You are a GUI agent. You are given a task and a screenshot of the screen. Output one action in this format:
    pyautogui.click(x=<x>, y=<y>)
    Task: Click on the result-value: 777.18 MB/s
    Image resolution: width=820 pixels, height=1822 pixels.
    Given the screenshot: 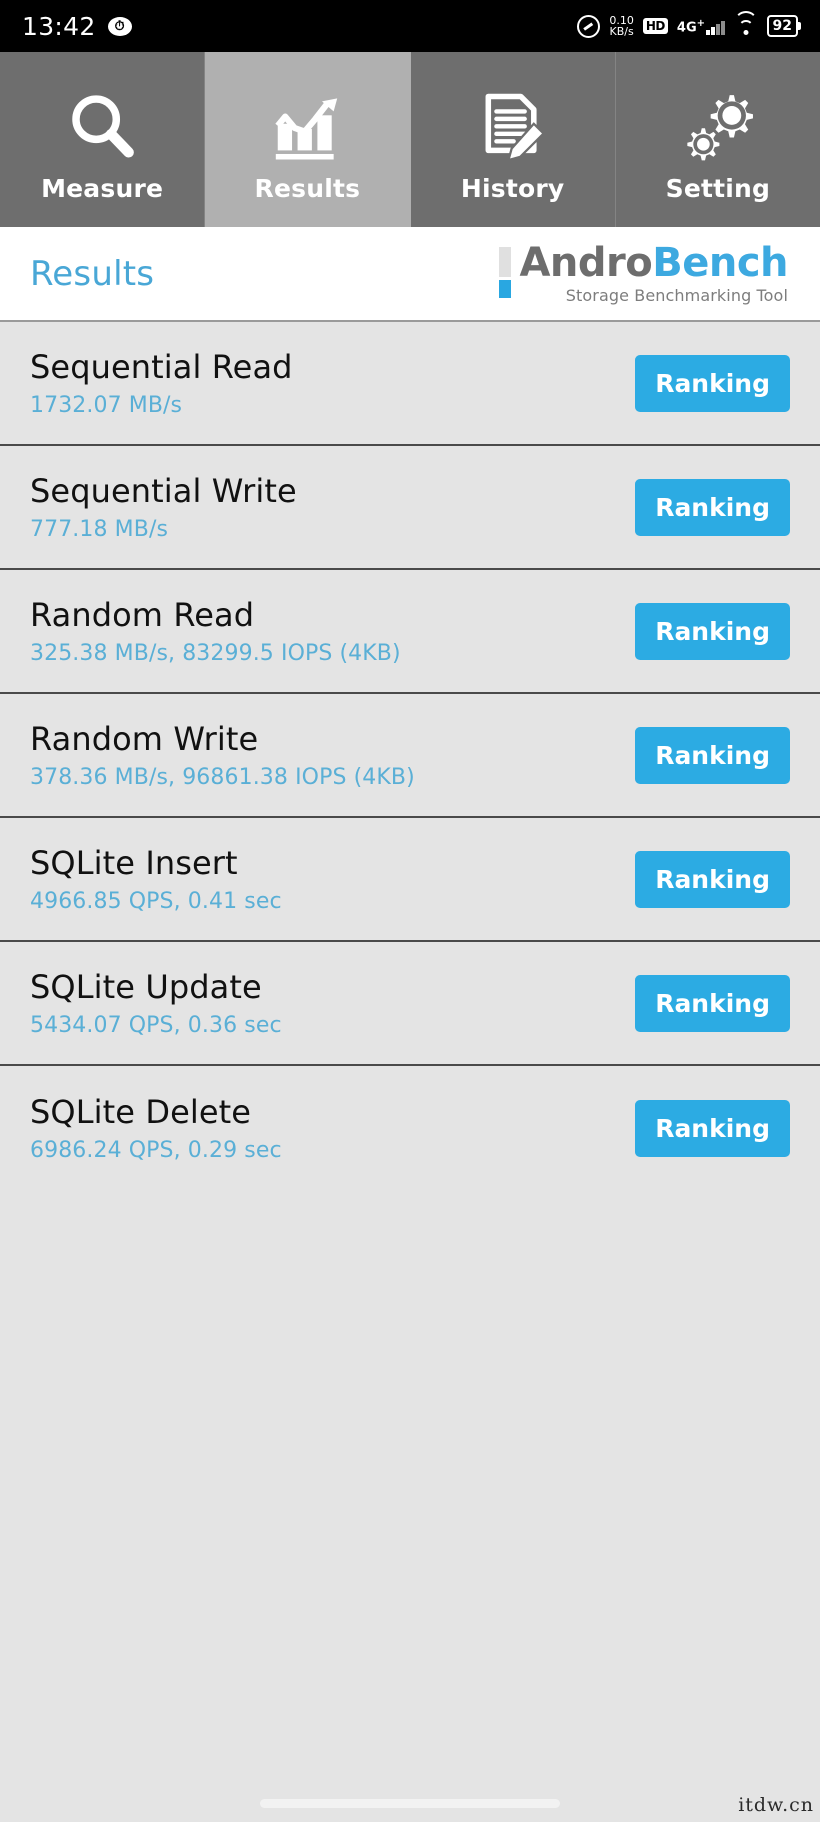 What is the action you would take?
    pyautogui.click(x=99, y=529)
    